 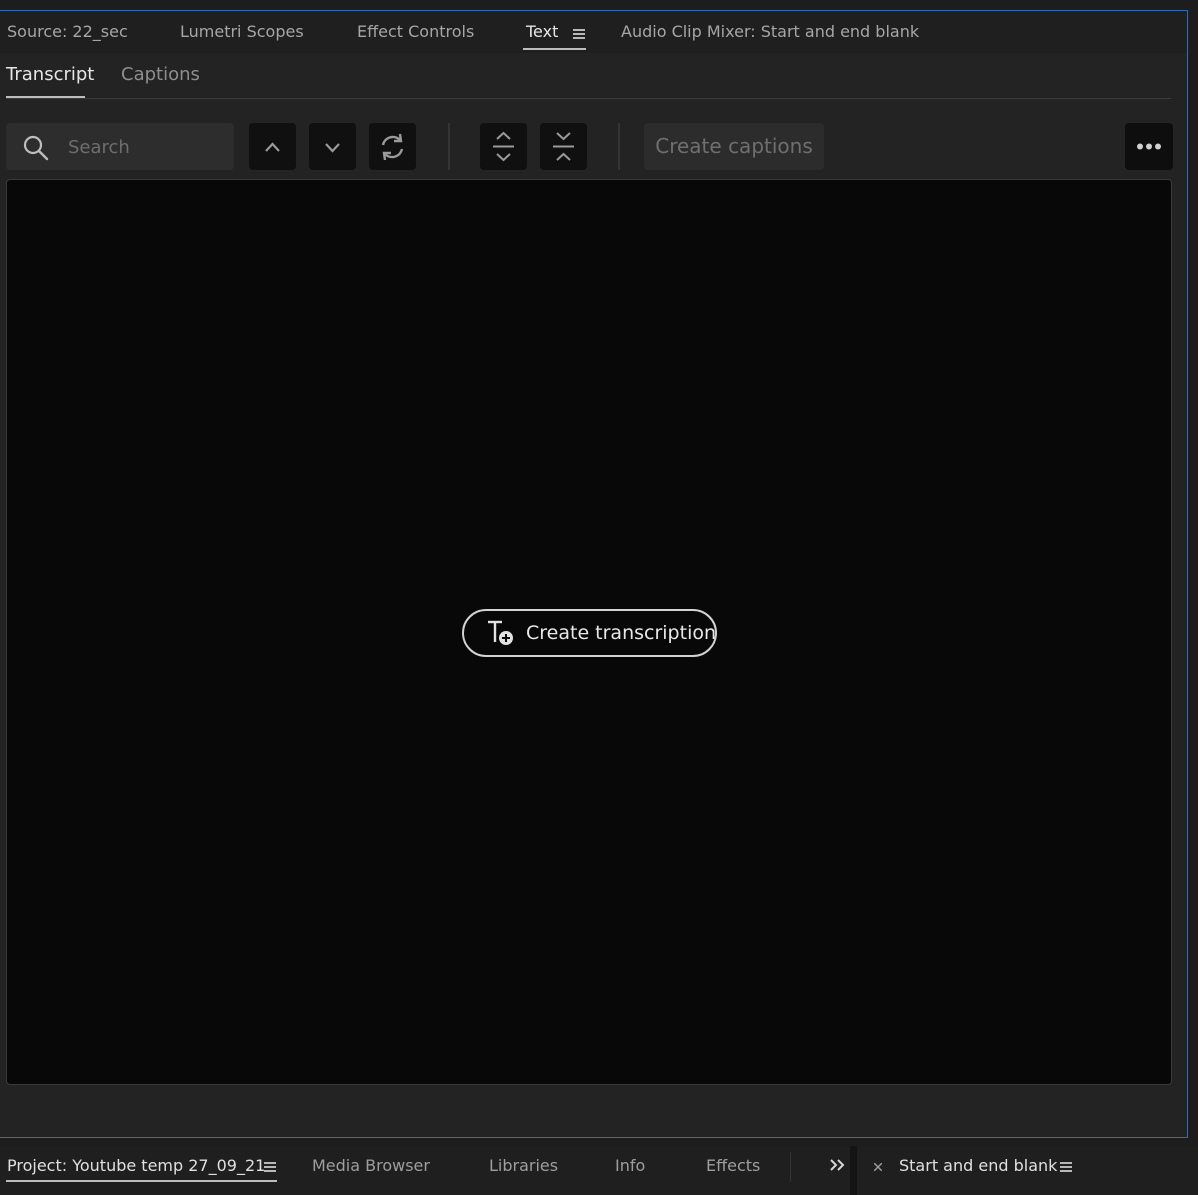 I want to click on previous-result-button, so click(x=272, y=146).